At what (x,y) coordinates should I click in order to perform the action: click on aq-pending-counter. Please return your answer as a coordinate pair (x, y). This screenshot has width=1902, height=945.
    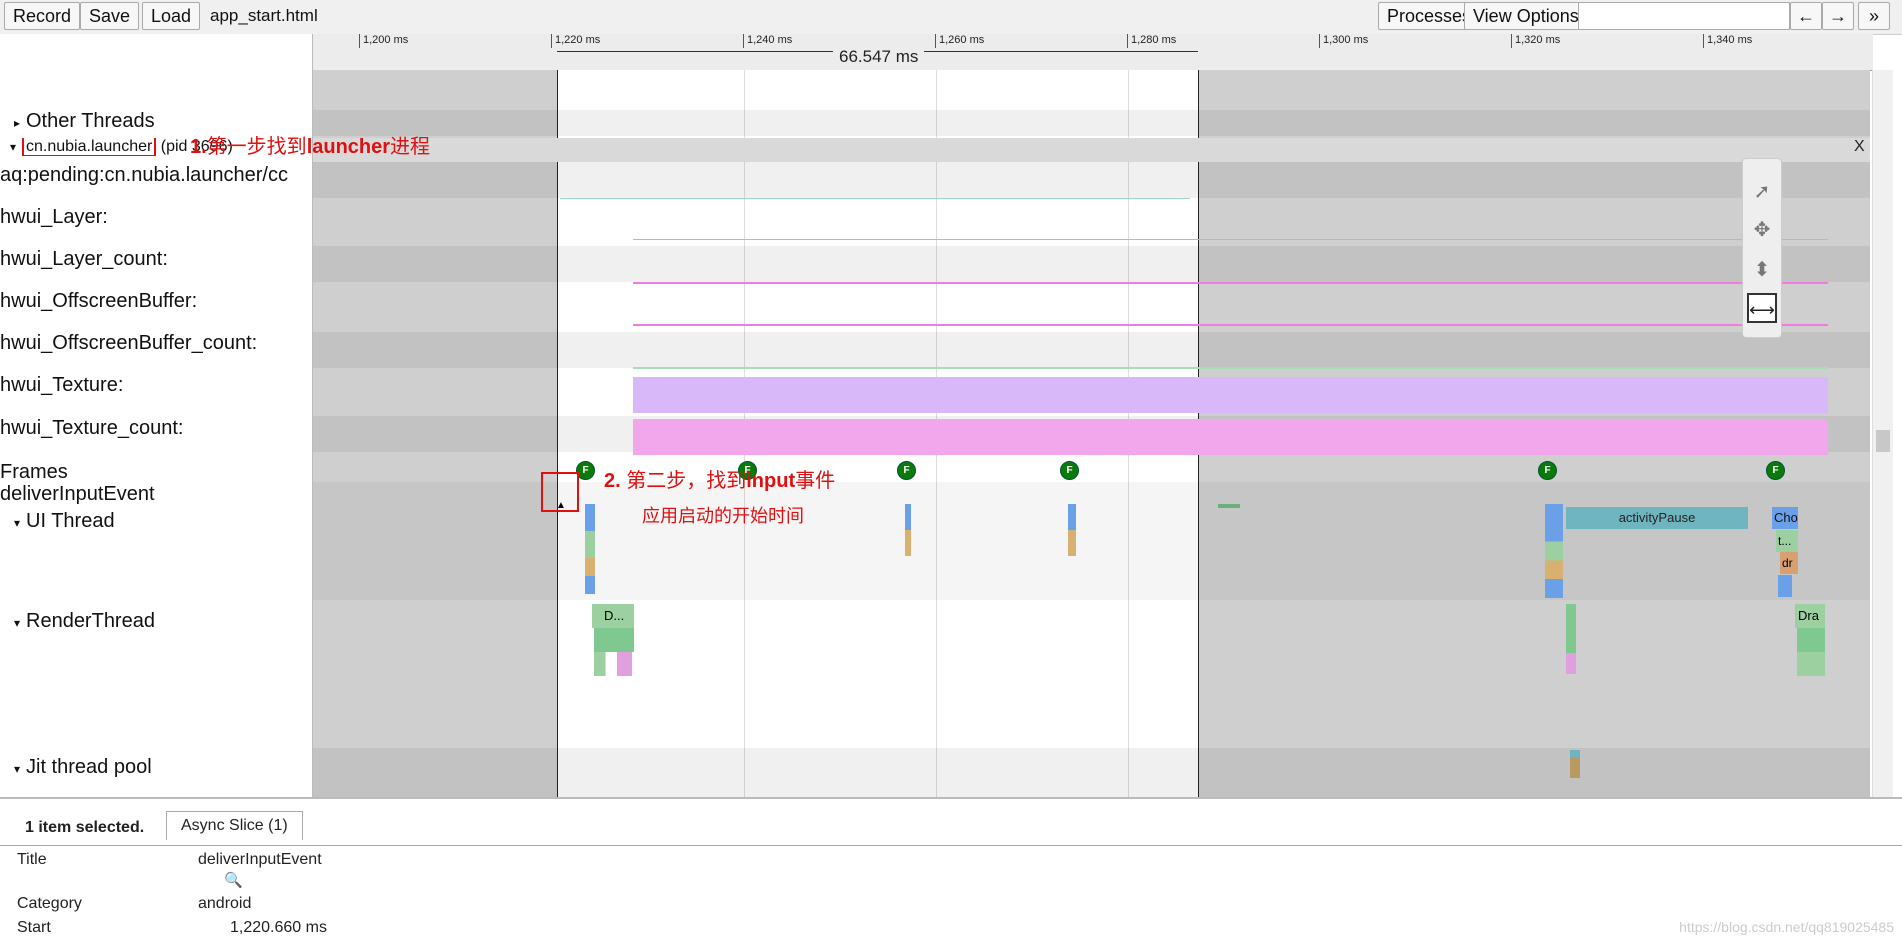
    Looking at the image, I should click on (875, 184).